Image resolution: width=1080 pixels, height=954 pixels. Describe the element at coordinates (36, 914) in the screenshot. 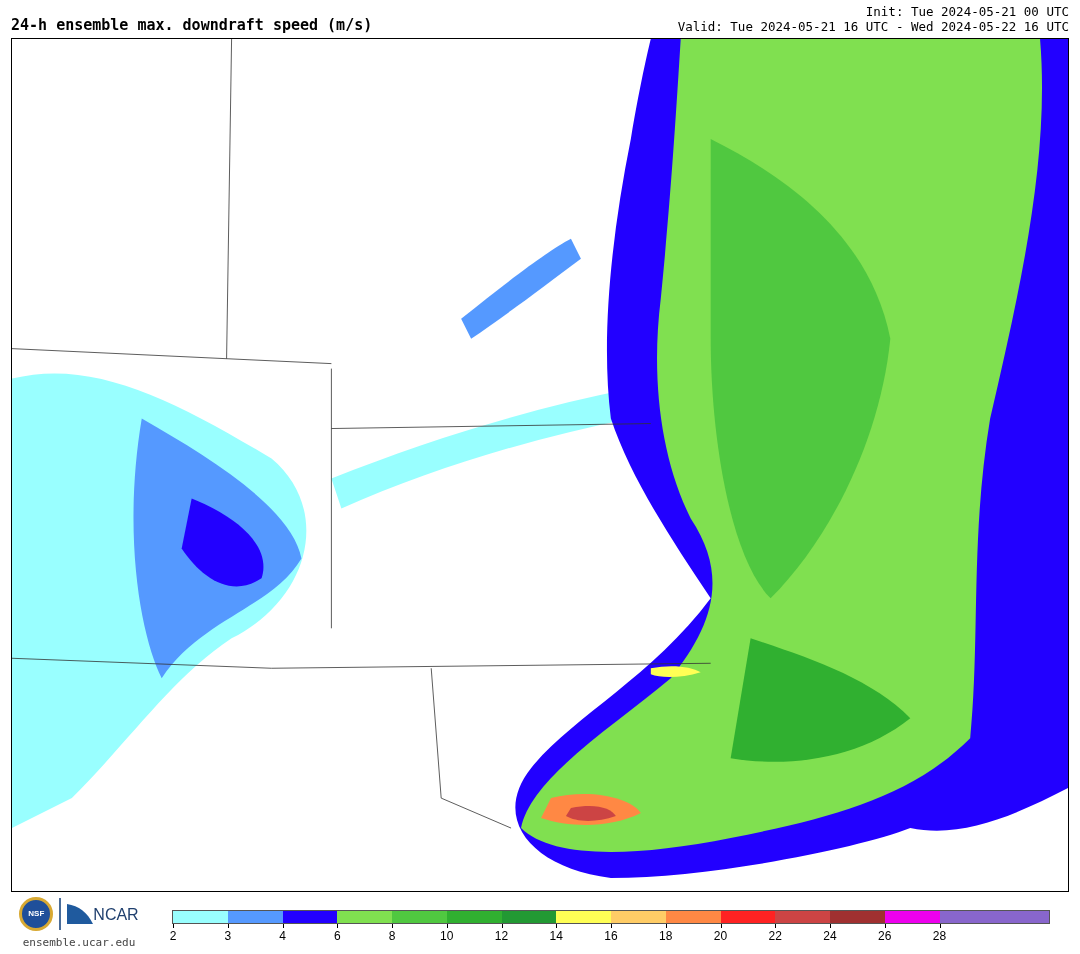

I see `nsf-logo: NSF` at that location.